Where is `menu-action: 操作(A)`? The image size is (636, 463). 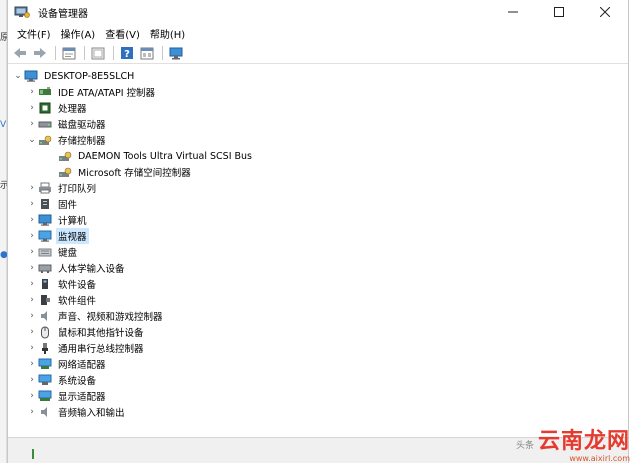
menu-action: 操作(A) is located at coordinates (78, 33).